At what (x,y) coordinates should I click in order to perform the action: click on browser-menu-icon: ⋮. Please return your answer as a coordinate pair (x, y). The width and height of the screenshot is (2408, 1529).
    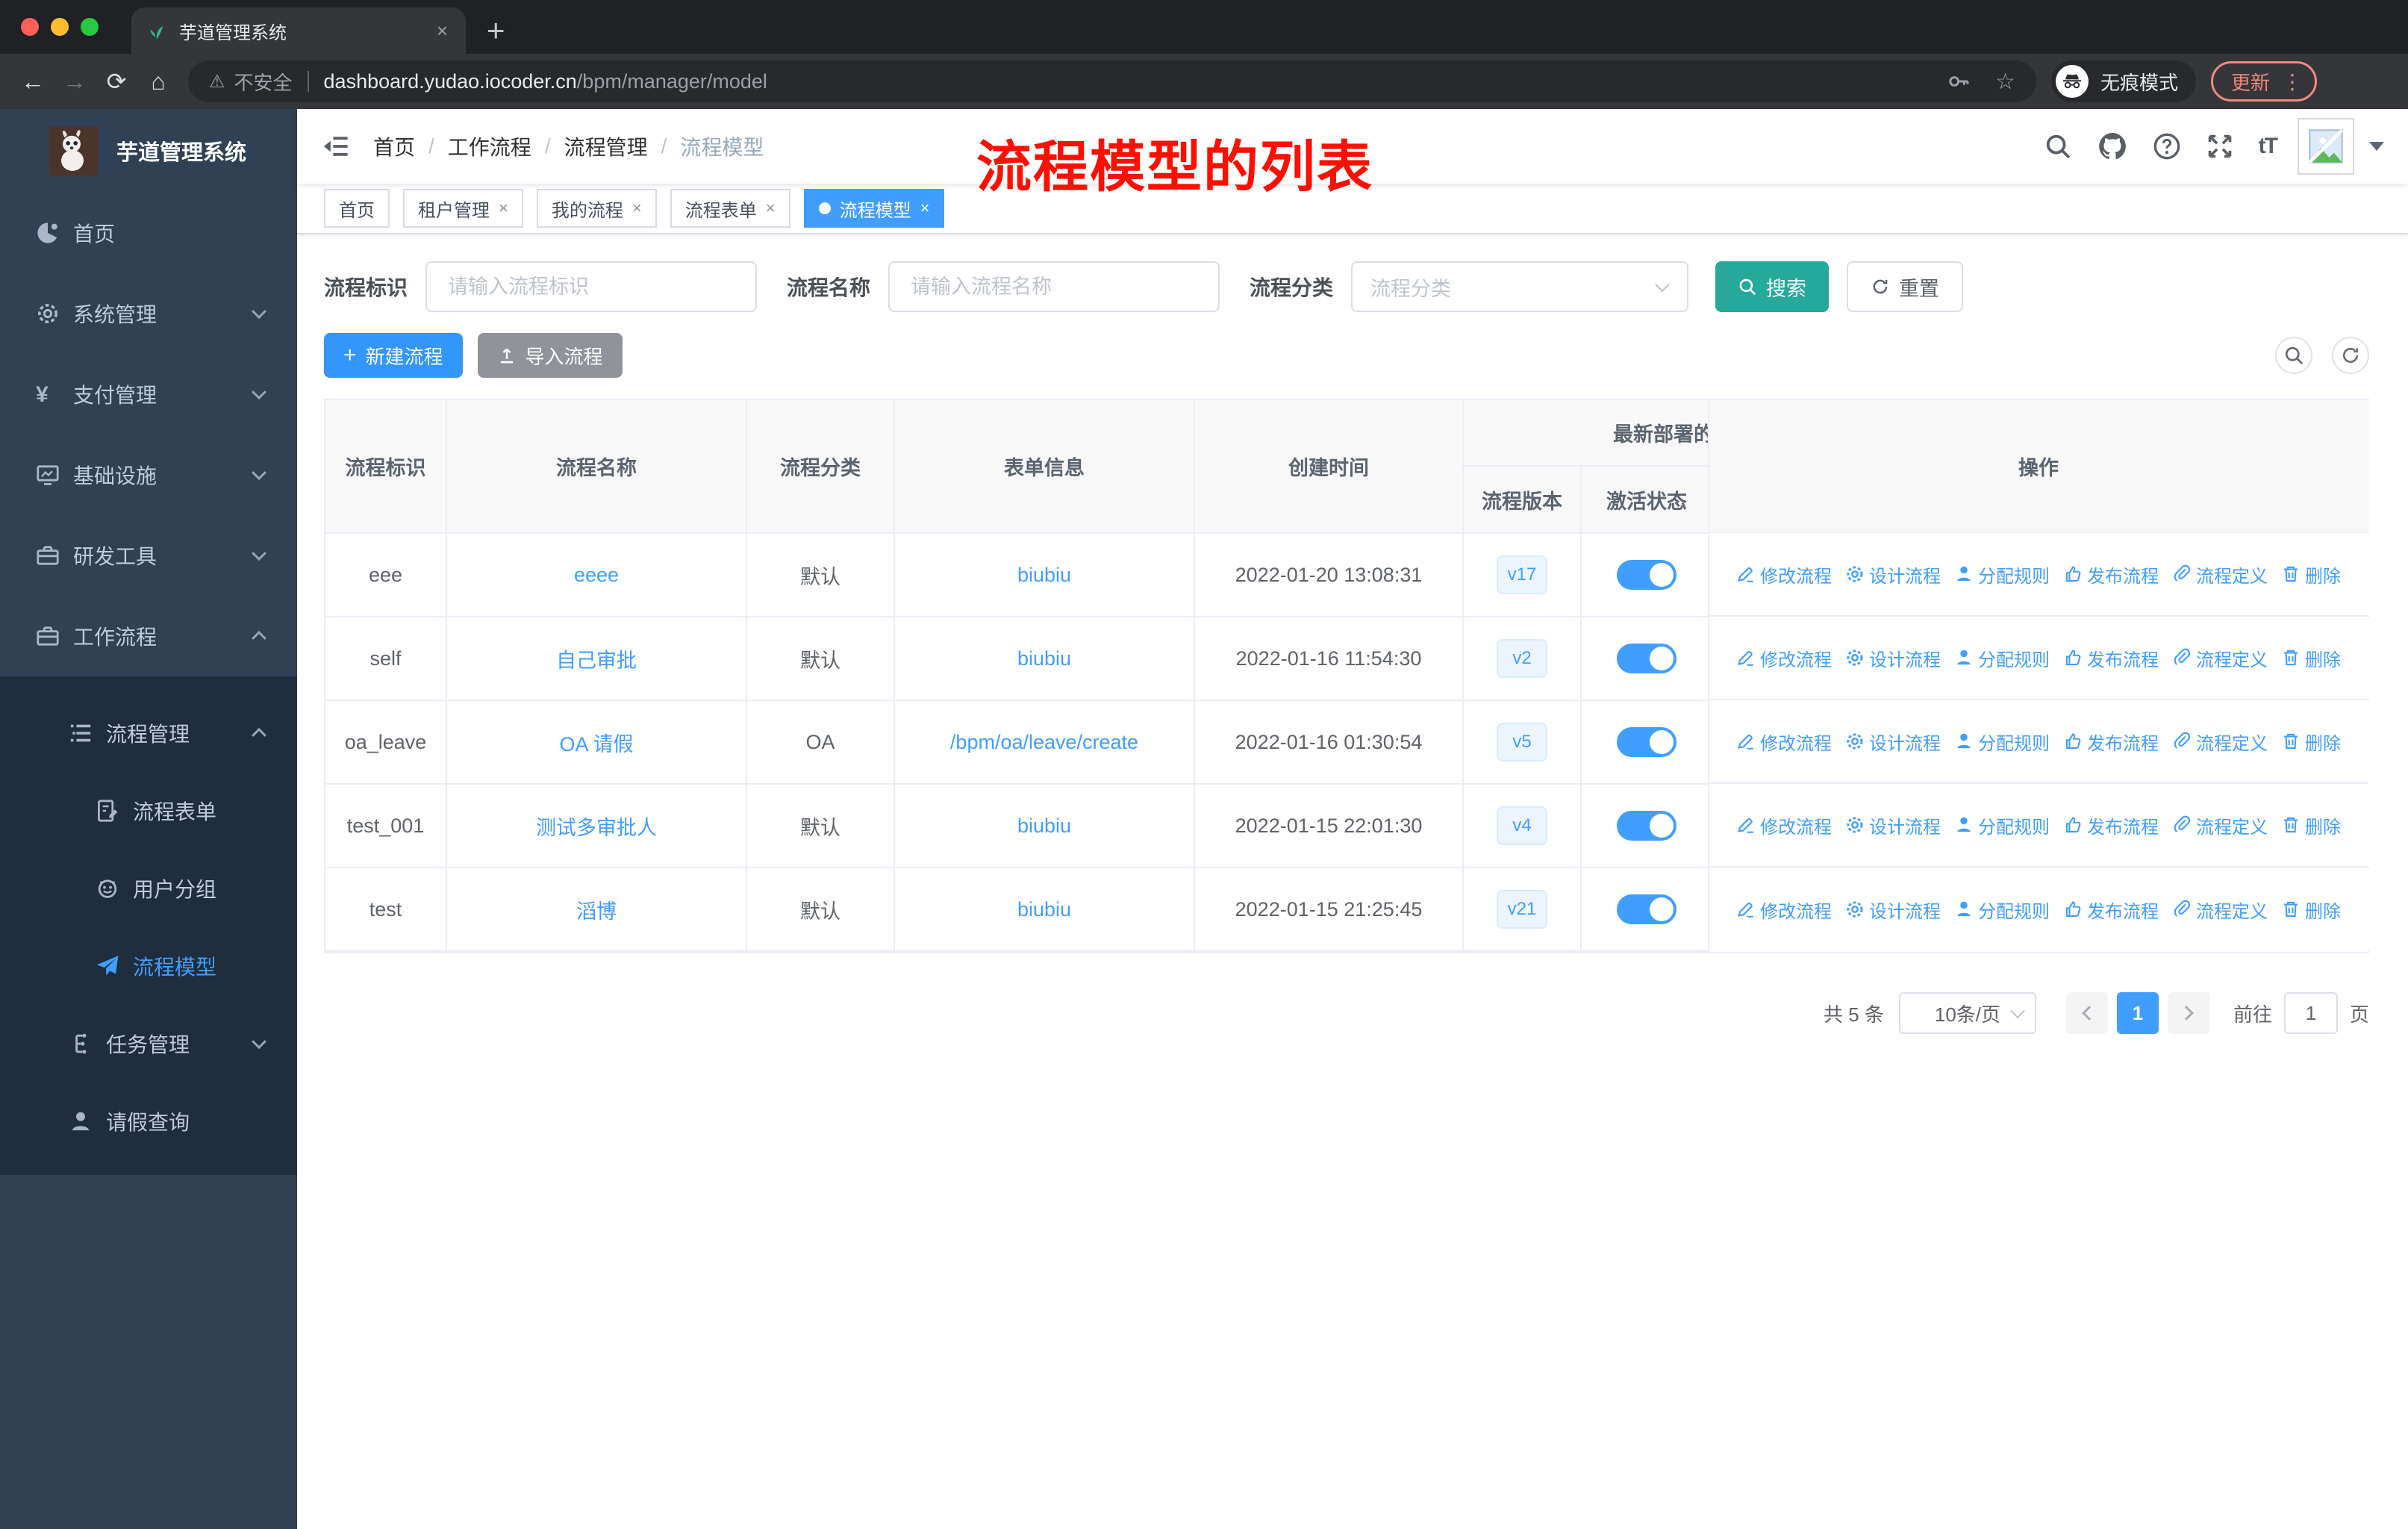
    Looking at the image, I should click on (2292, 82).